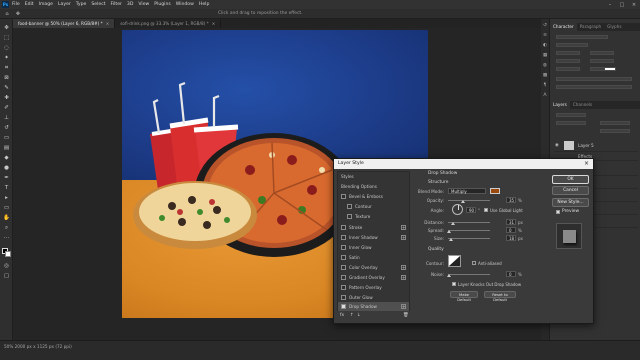  What do you see at coordinates (486, 210) in the screenshot?
I see `global-light-checkbox` at bounding box center [486, 210].